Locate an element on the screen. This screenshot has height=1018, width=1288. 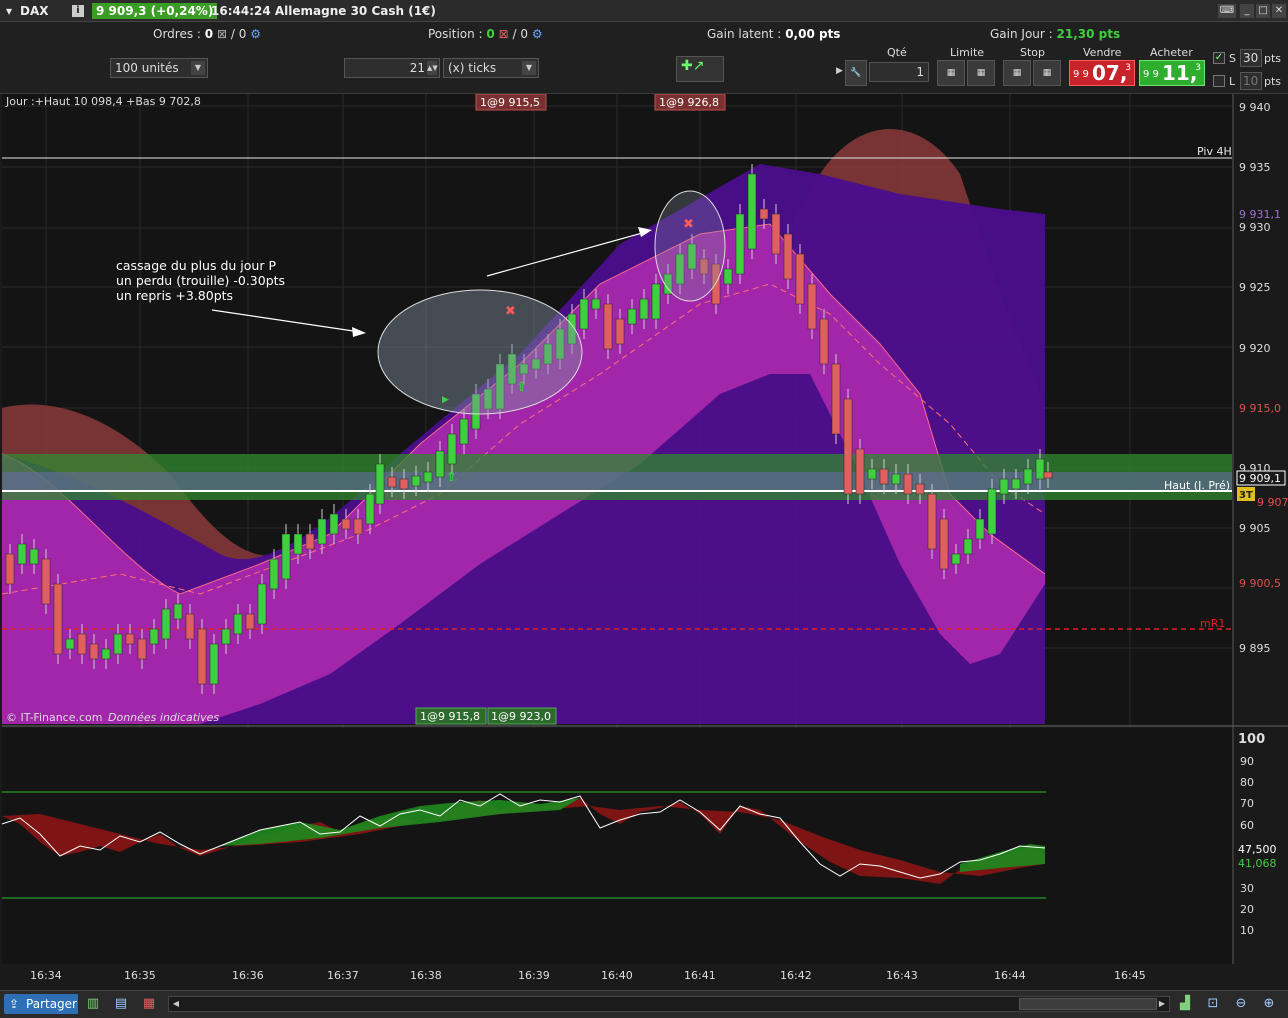
maximize-icon: □ is located at coordinates (1263, 11).